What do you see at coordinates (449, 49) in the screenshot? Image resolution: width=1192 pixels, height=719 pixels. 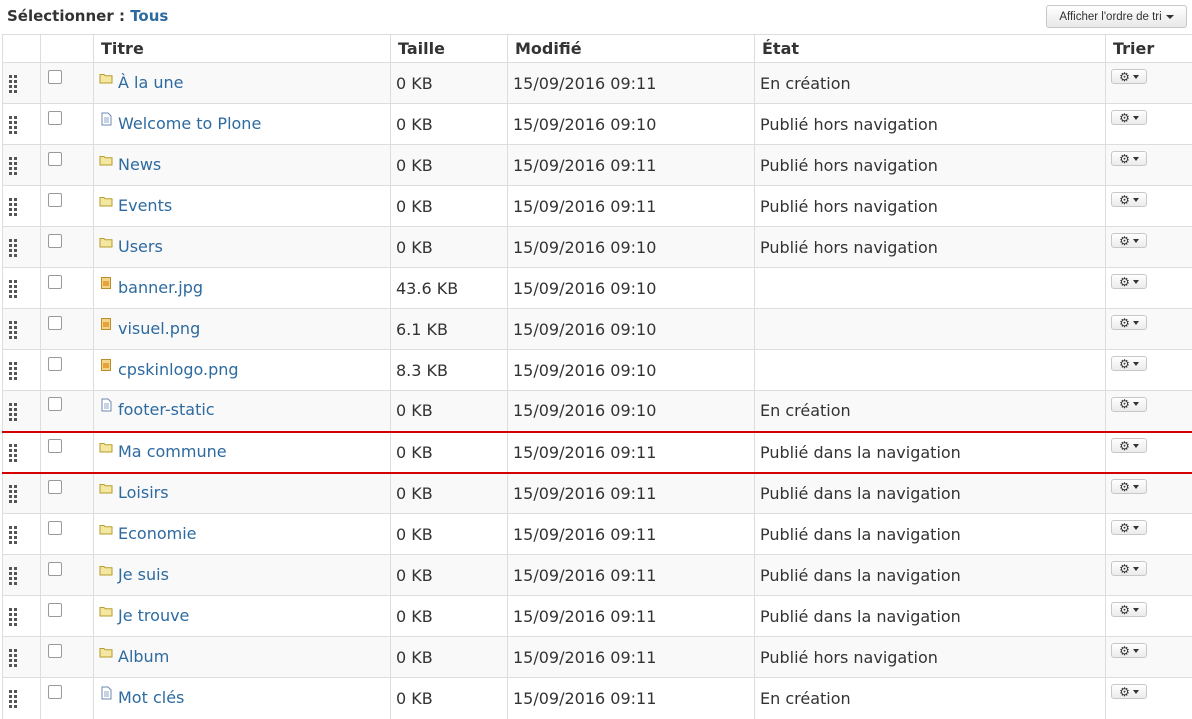 I see `header-size: Taille` at bounding box center [449, 49].